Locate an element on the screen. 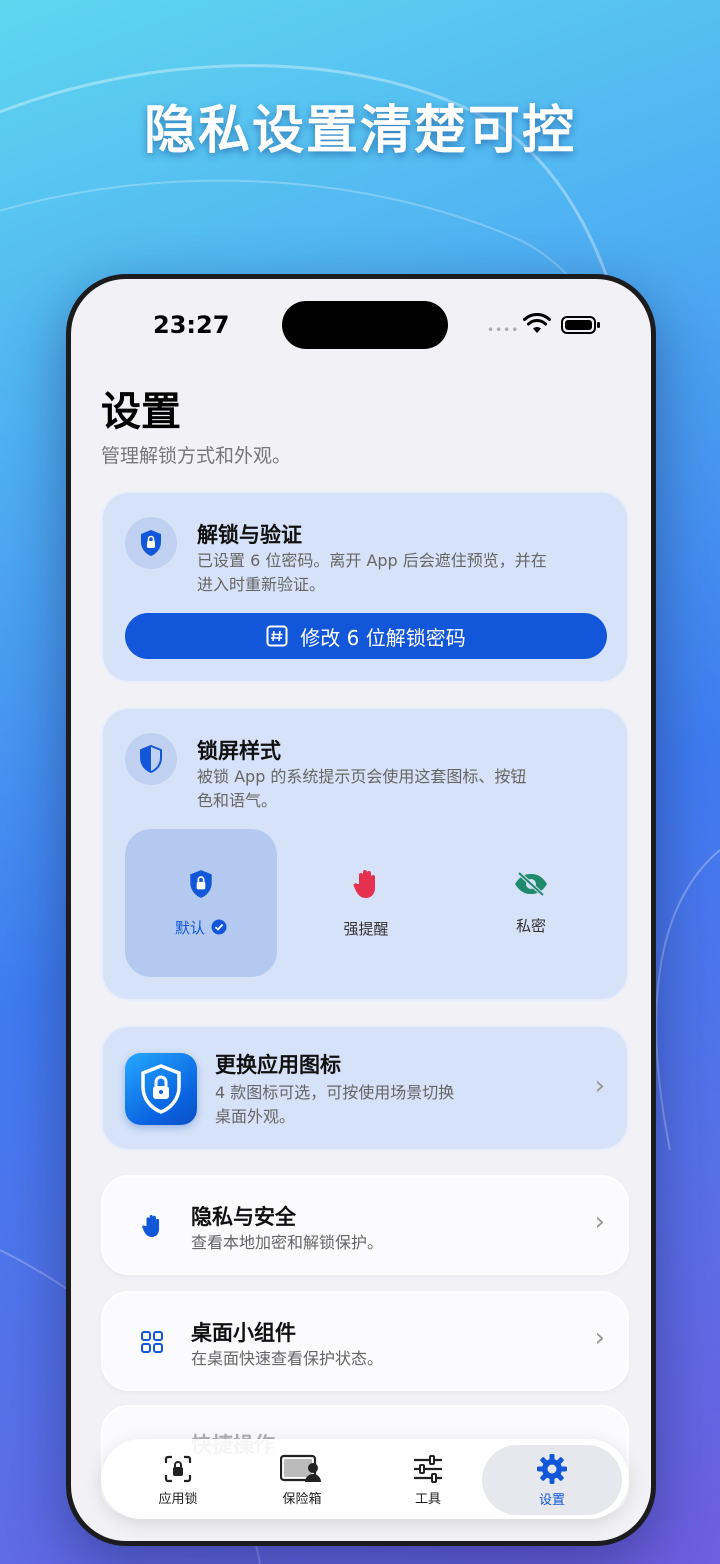  desktop-widget-title: 桌面小组件 is located at coordinates (243, 1333).